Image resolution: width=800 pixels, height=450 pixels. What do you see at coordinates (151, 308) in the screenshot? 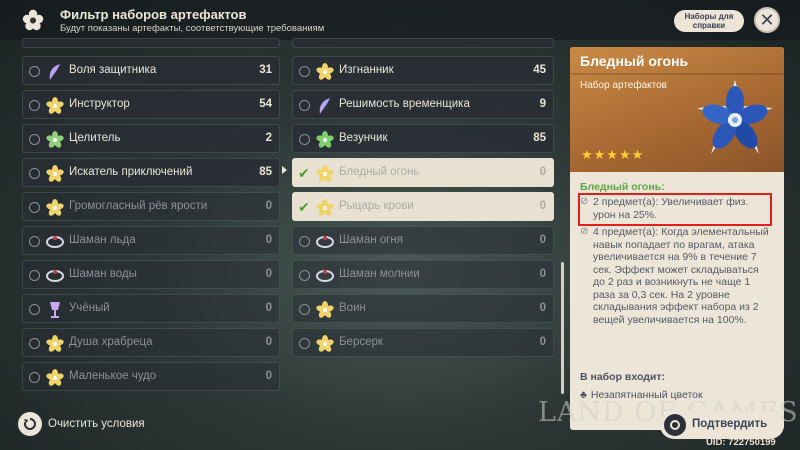
I see `artifact-set-row: Учёный 0` at bounding box center [151, 308].